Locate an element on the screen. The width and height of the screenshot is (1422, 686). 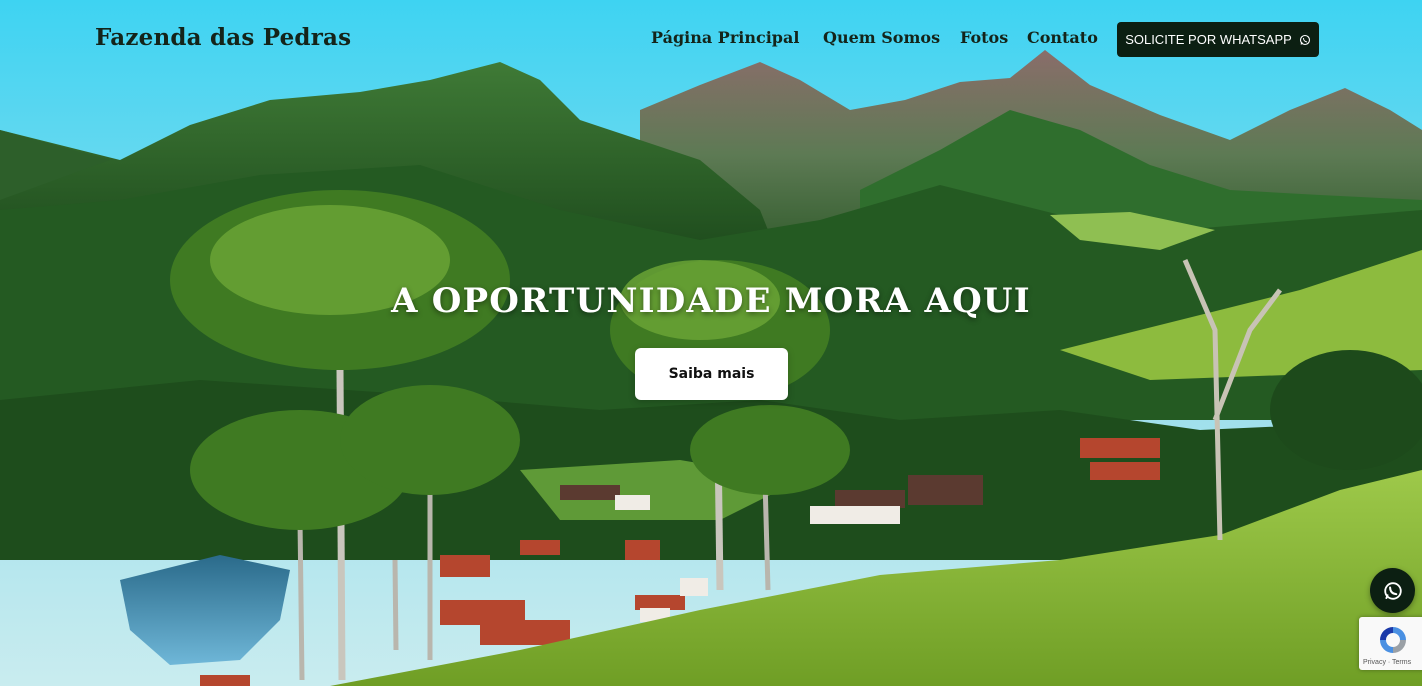
floating-whatsapp-button is located at coordinates (1392, 590).